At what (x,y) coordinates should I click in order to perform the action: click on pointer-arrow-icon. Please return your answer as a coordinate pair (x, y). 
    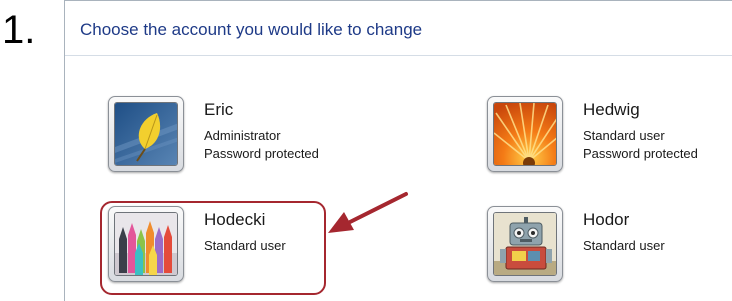
    Looking at the image, I should click on (368, 212).